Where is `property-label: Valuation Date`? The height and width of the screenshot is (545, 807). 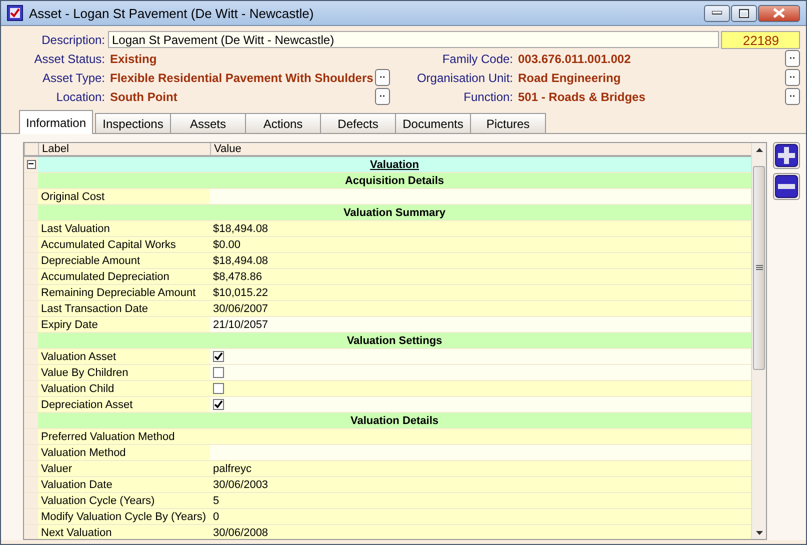 property-label: Valuation Date is located at coordinates (124, 484).